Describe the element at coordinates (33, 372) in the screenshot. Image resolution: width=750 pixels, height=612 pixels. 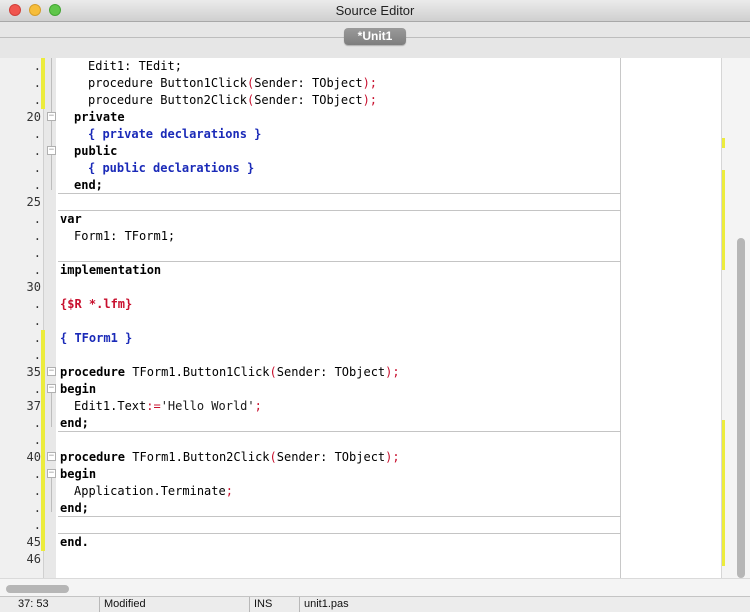
I see `line-number: 35` at that location.